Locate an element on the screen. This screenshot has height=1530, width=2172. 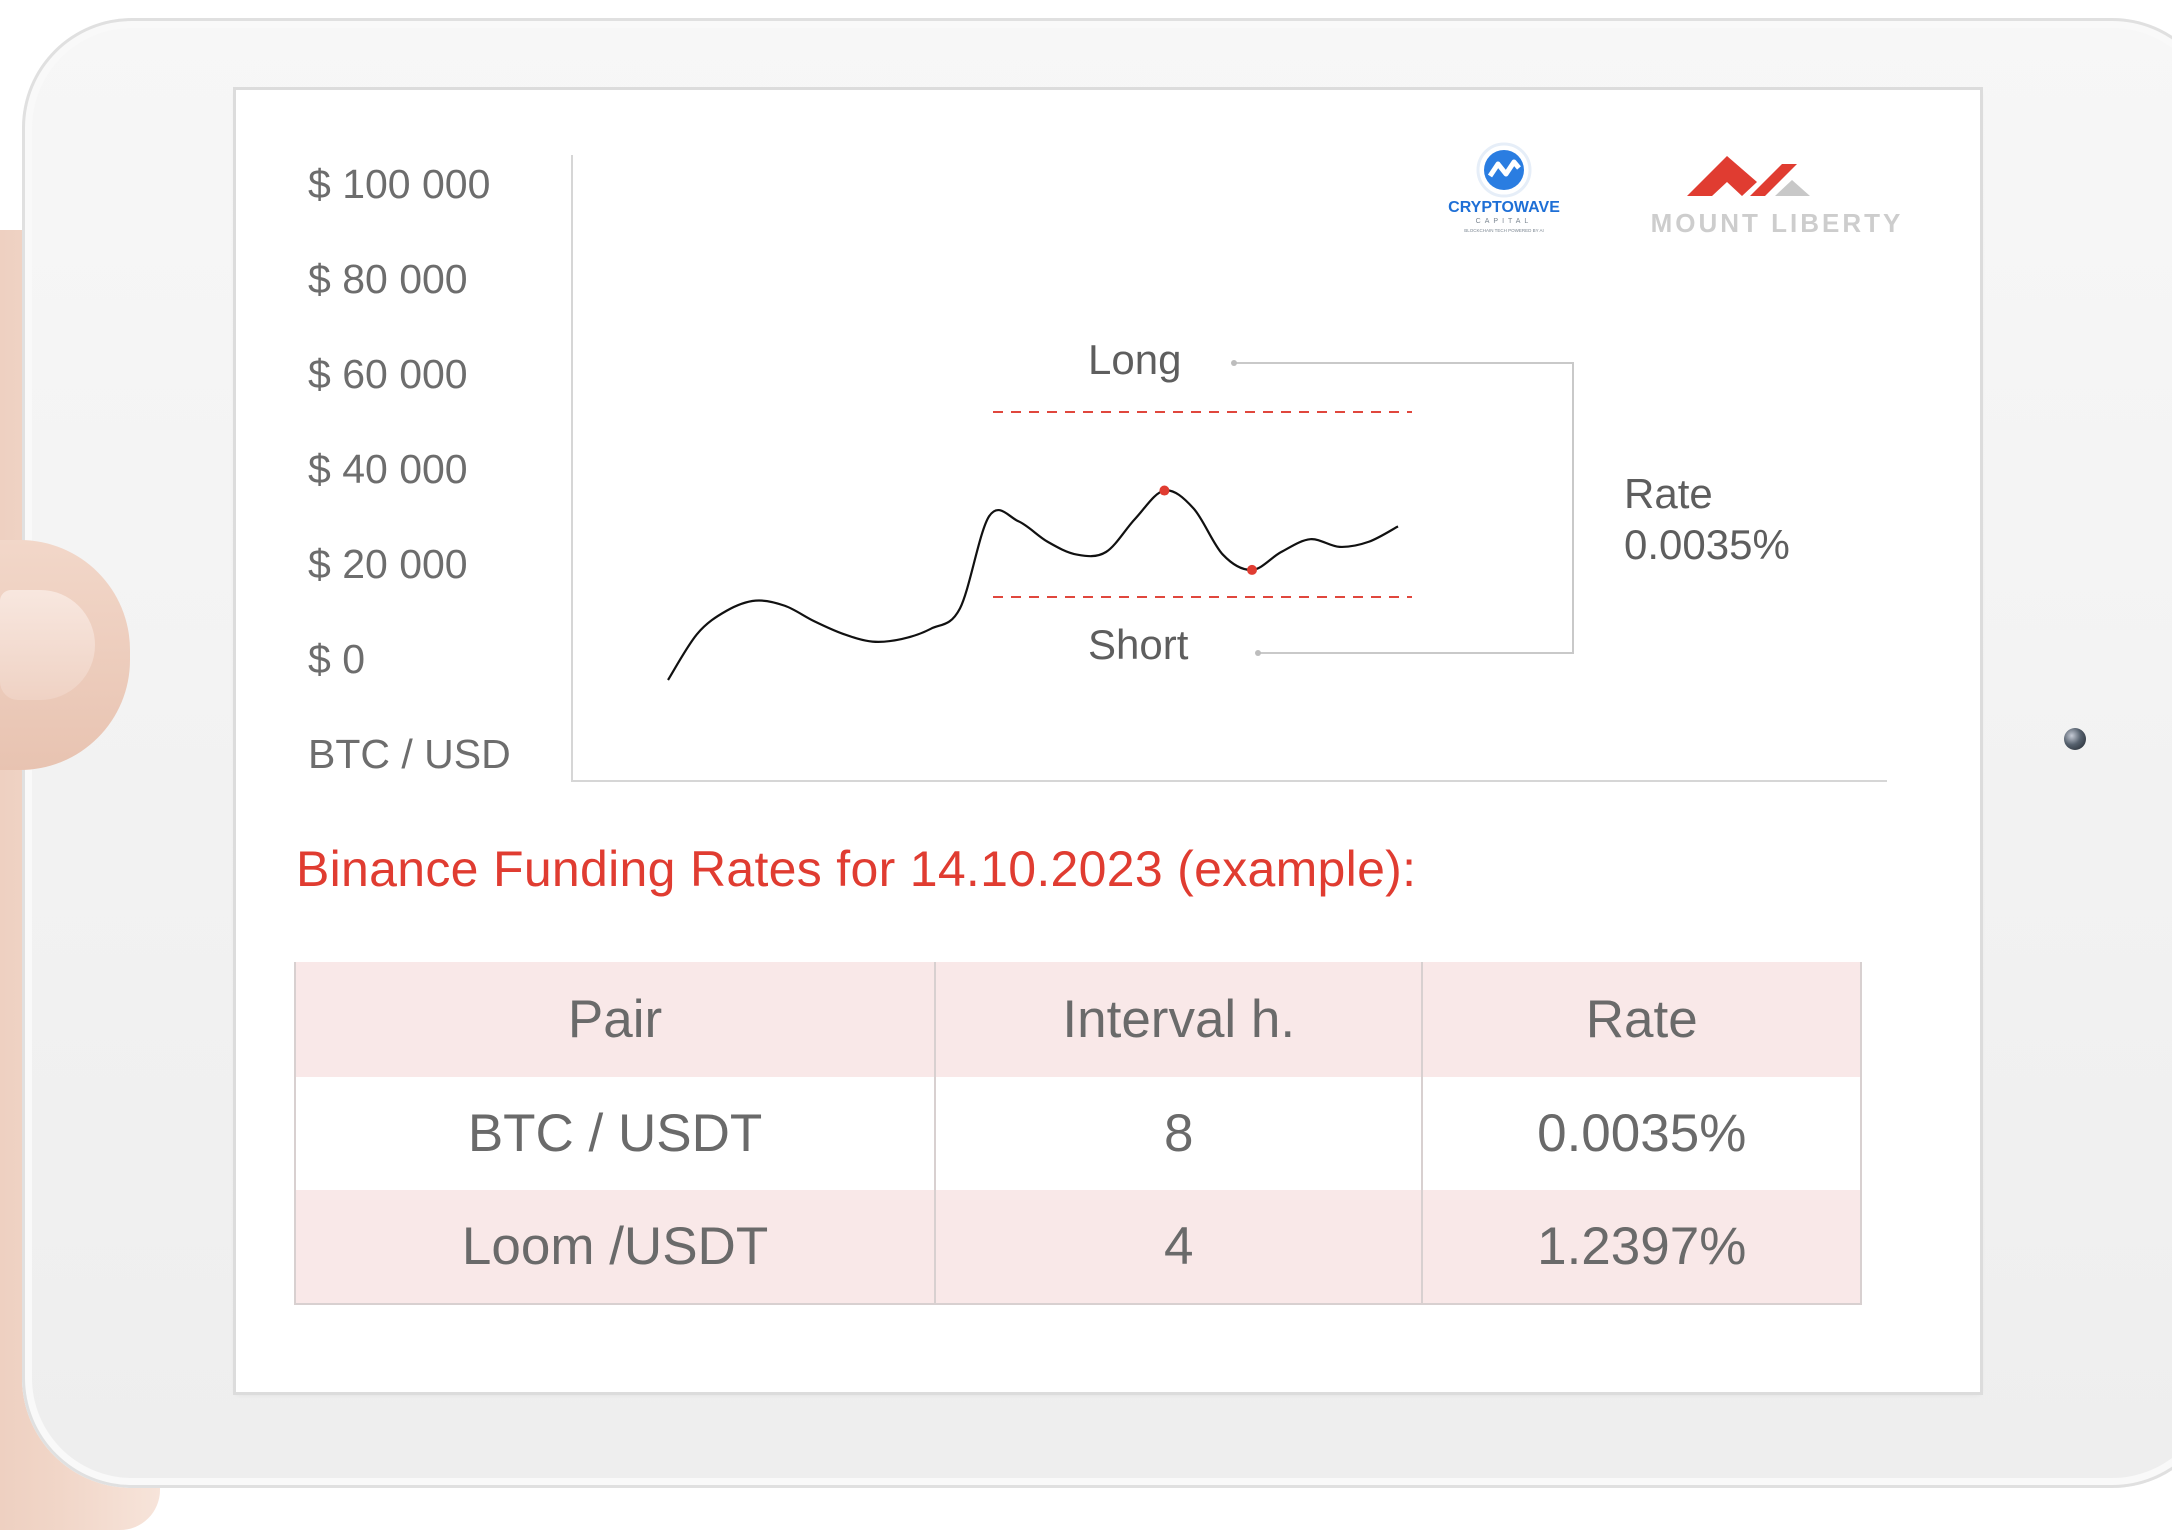
mount-liberty-name: MOUNT LIBERTY is located at coordinates (1777, 223).